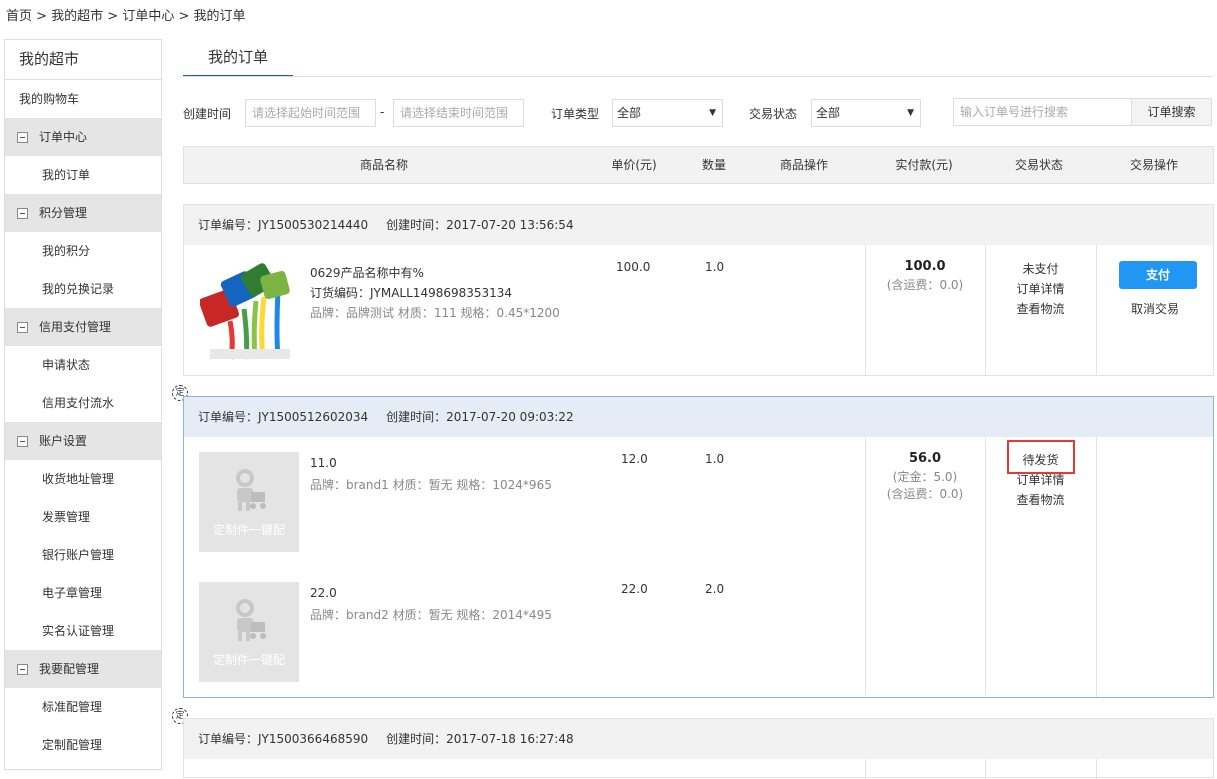  Describe the element at coordinates (83, 631) in the screenshot. I see `sidebar-item-real-name: 实名认证管理` at that location.